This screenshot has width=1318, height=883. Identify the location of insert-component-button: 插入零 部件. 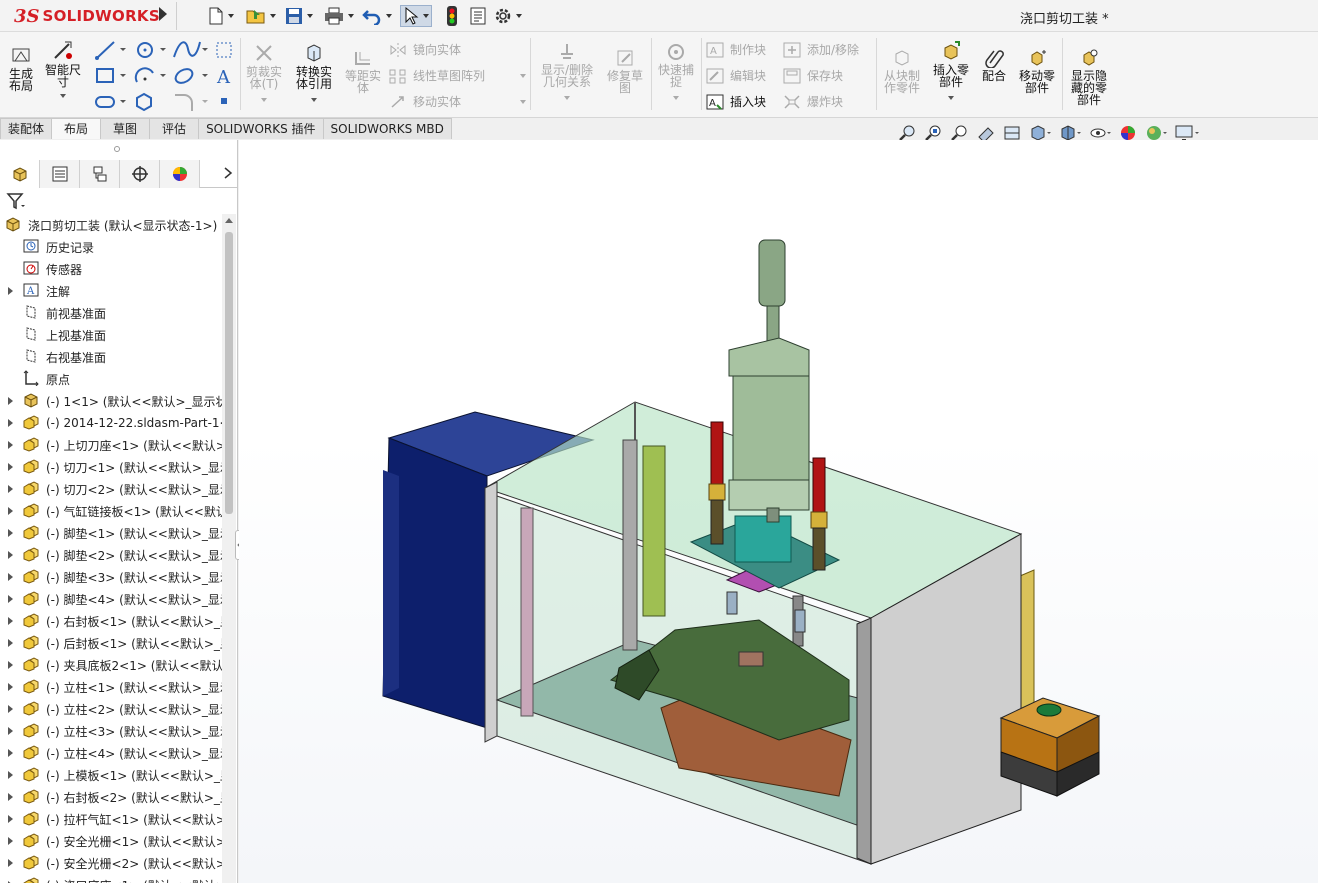
(951, 71).